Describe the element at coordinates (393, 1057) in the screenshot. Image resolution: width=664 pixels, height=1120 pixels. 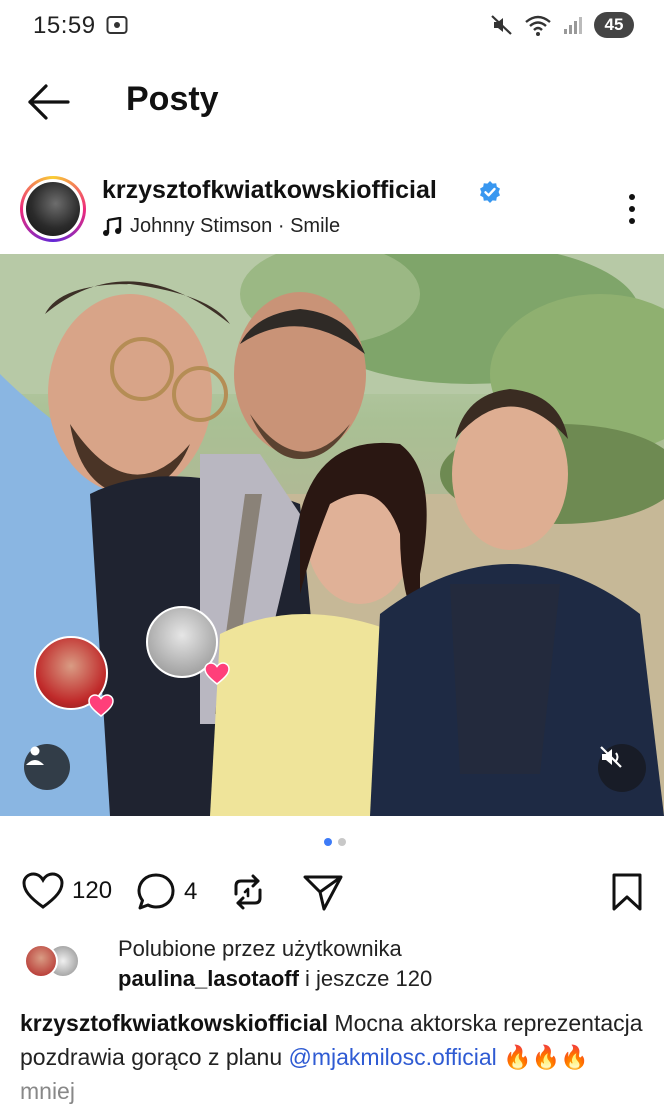
I see `caption-mention: @mjakmilosc.official` at that location.